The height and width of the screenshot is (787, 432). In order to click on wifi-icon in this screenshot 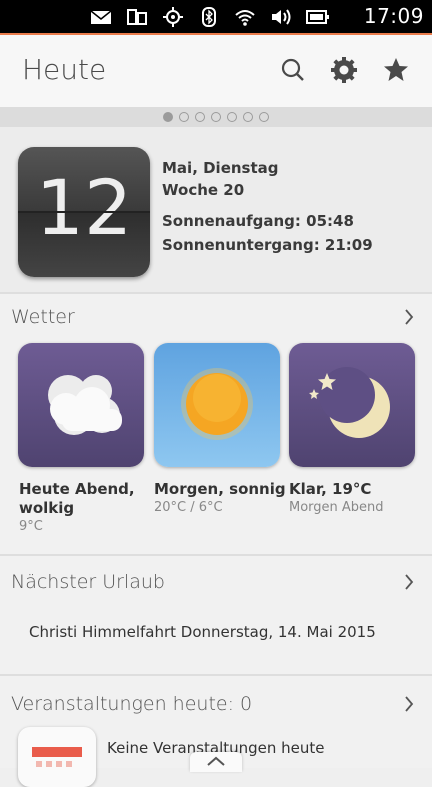, I will do `click(245, 17)`.